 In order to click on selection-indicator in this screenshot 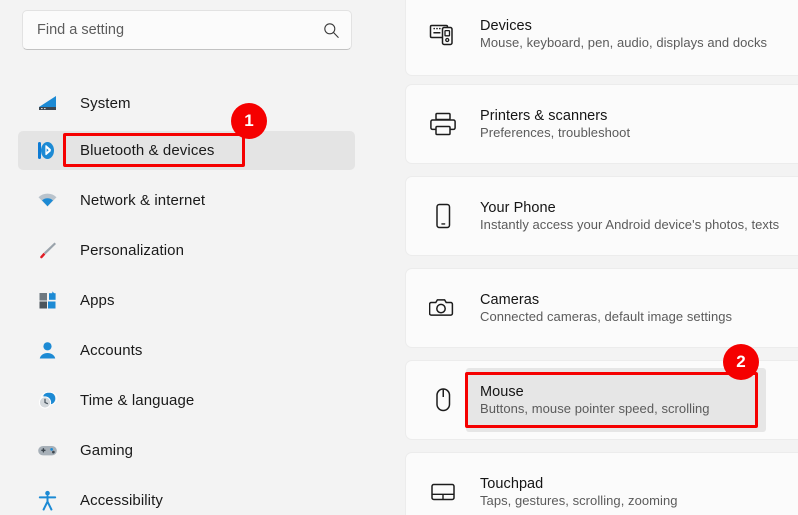, I will do `click(39, 150)`.